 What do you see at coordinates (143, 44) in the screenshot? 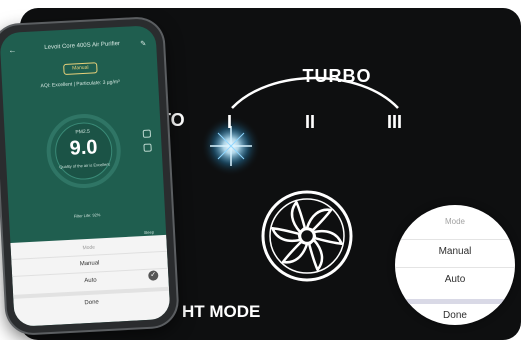
I see `edit-icon: ✎` at bounding box center [143, 44].